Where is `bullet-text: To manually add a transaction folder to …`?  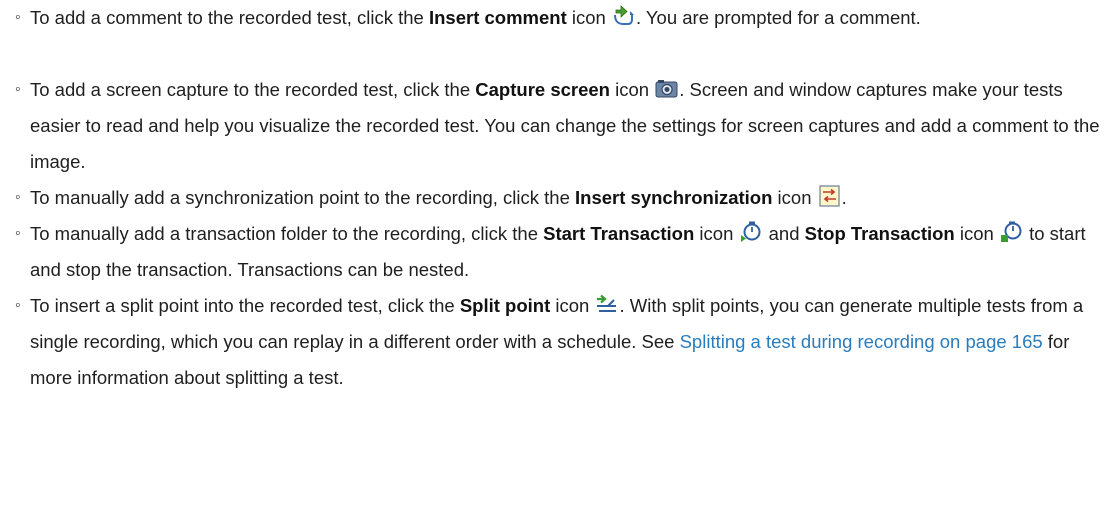 bullet-text: To manually add a transaction folder to … is located at coordinates (287, 233).